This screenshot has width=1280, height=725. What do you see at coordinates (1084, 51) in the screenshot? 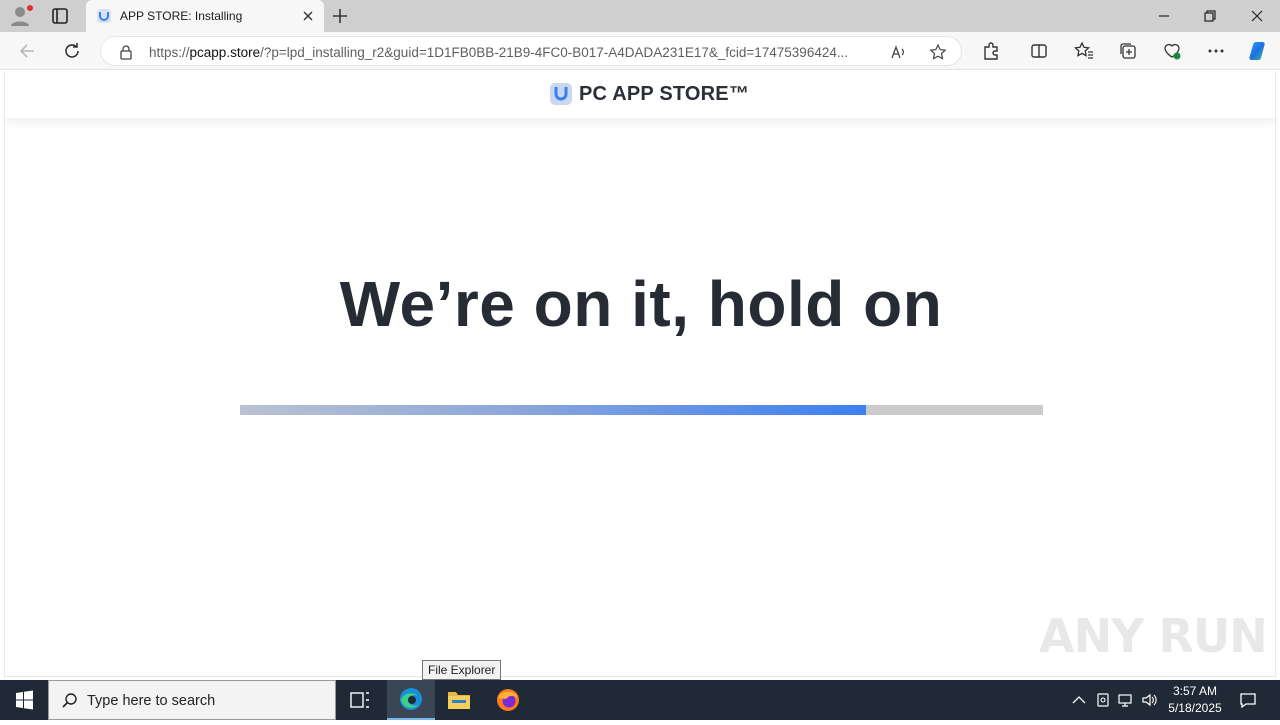
I see `favorites-icon` at bounding box center [1084, 51].